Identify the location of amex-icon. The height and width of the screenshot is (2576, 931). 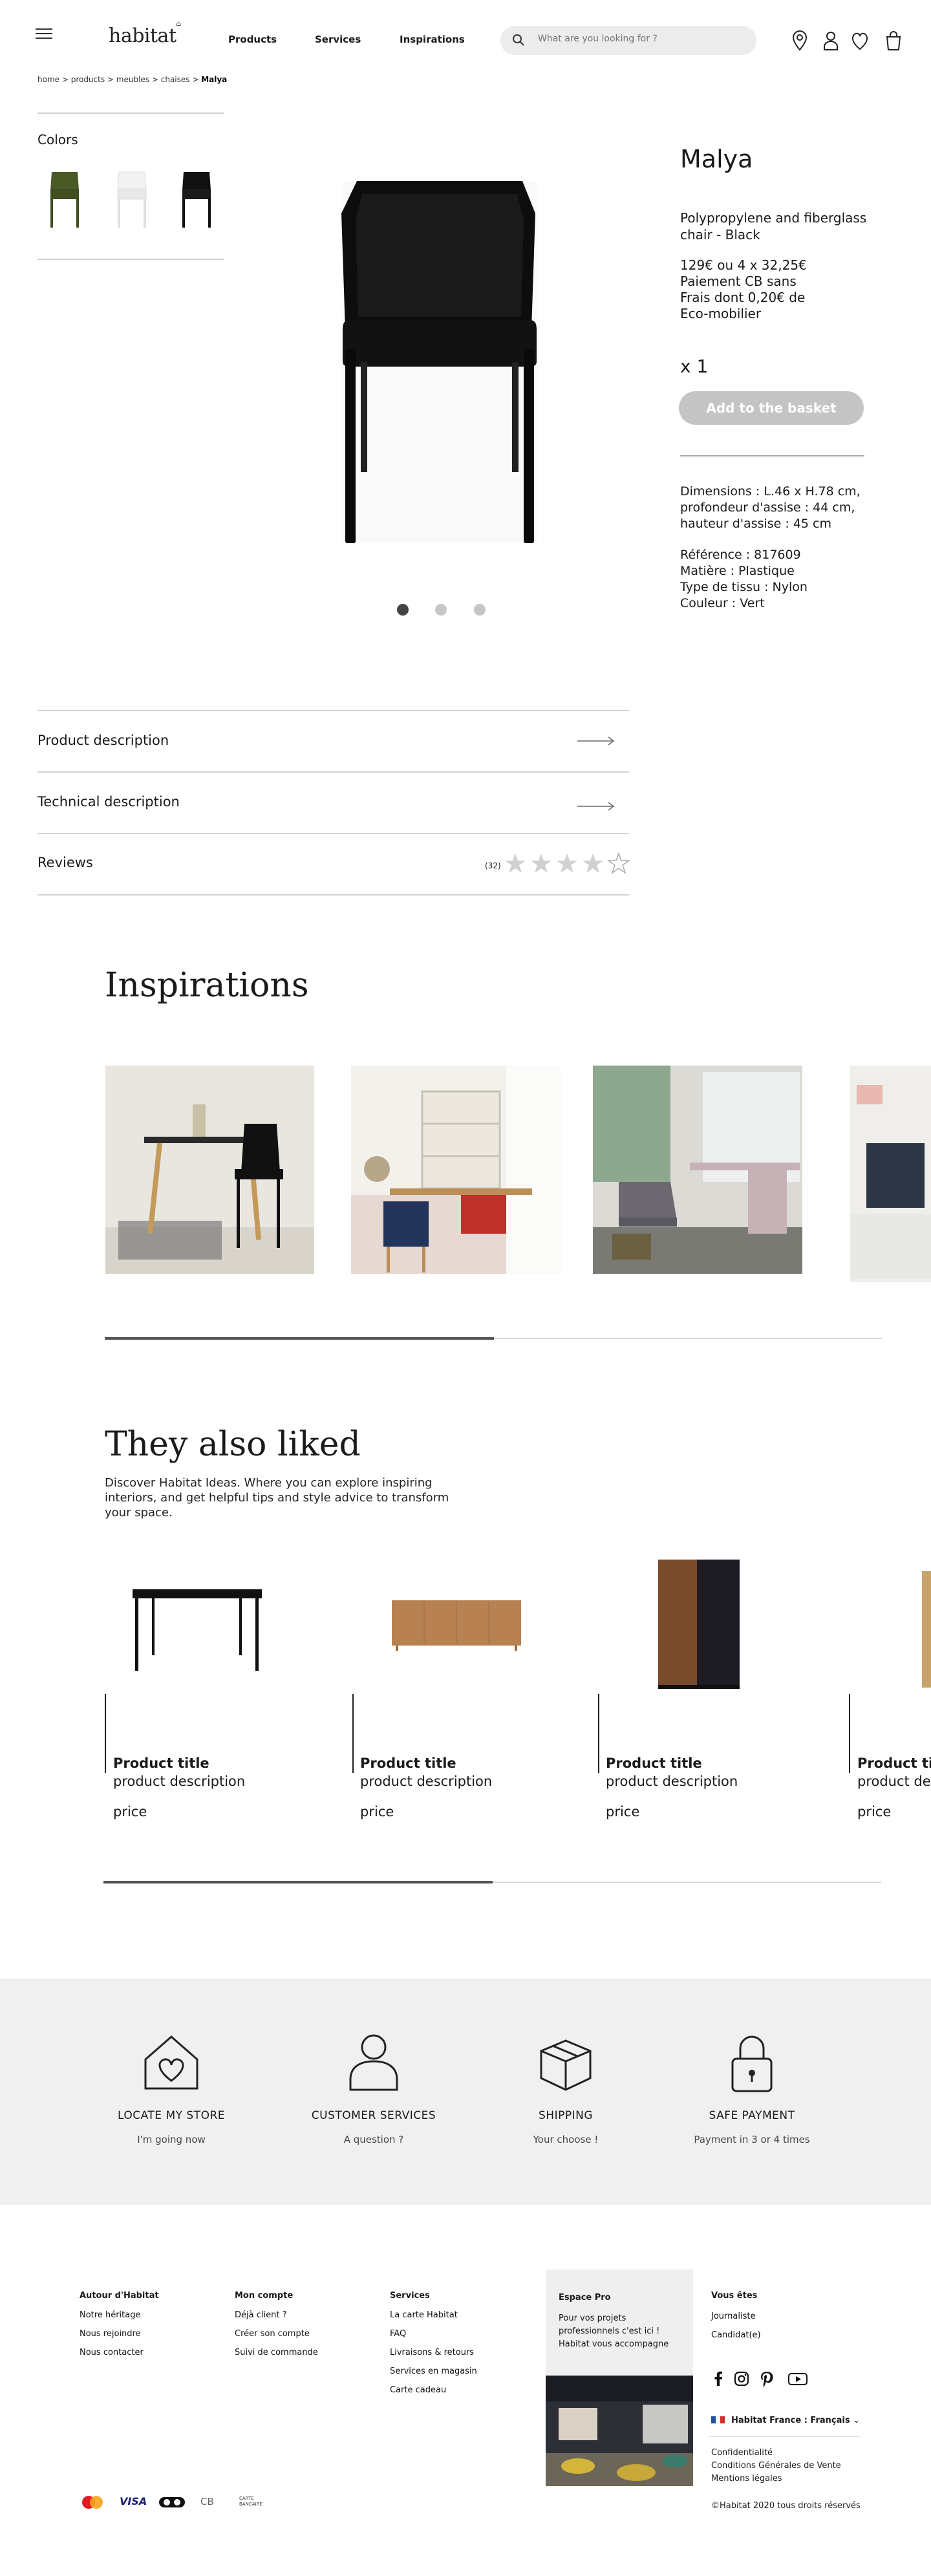
(172, 2502).